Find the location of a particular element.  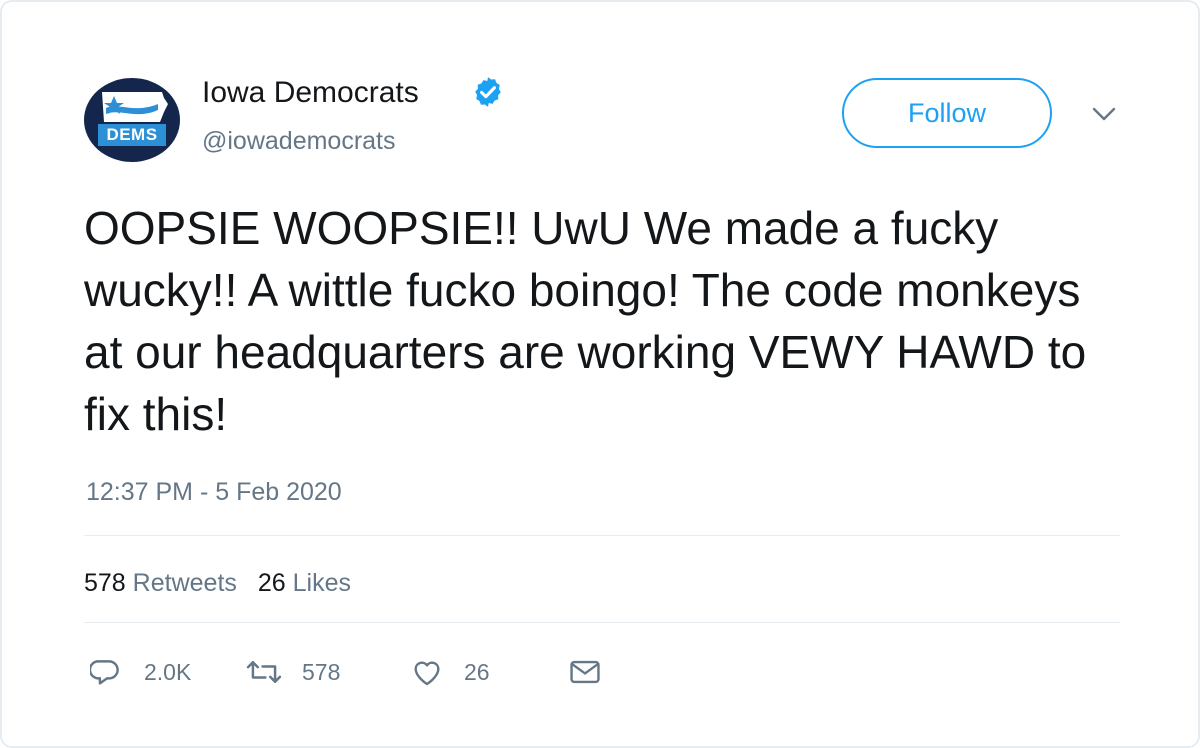

retweet-count: 578 is located at coordinates (321, 672).